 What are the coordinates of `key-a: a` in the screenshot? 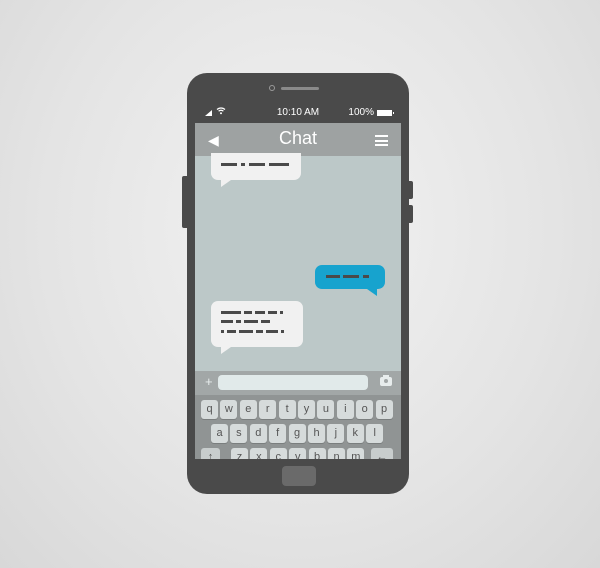 It's located at (219, 433).